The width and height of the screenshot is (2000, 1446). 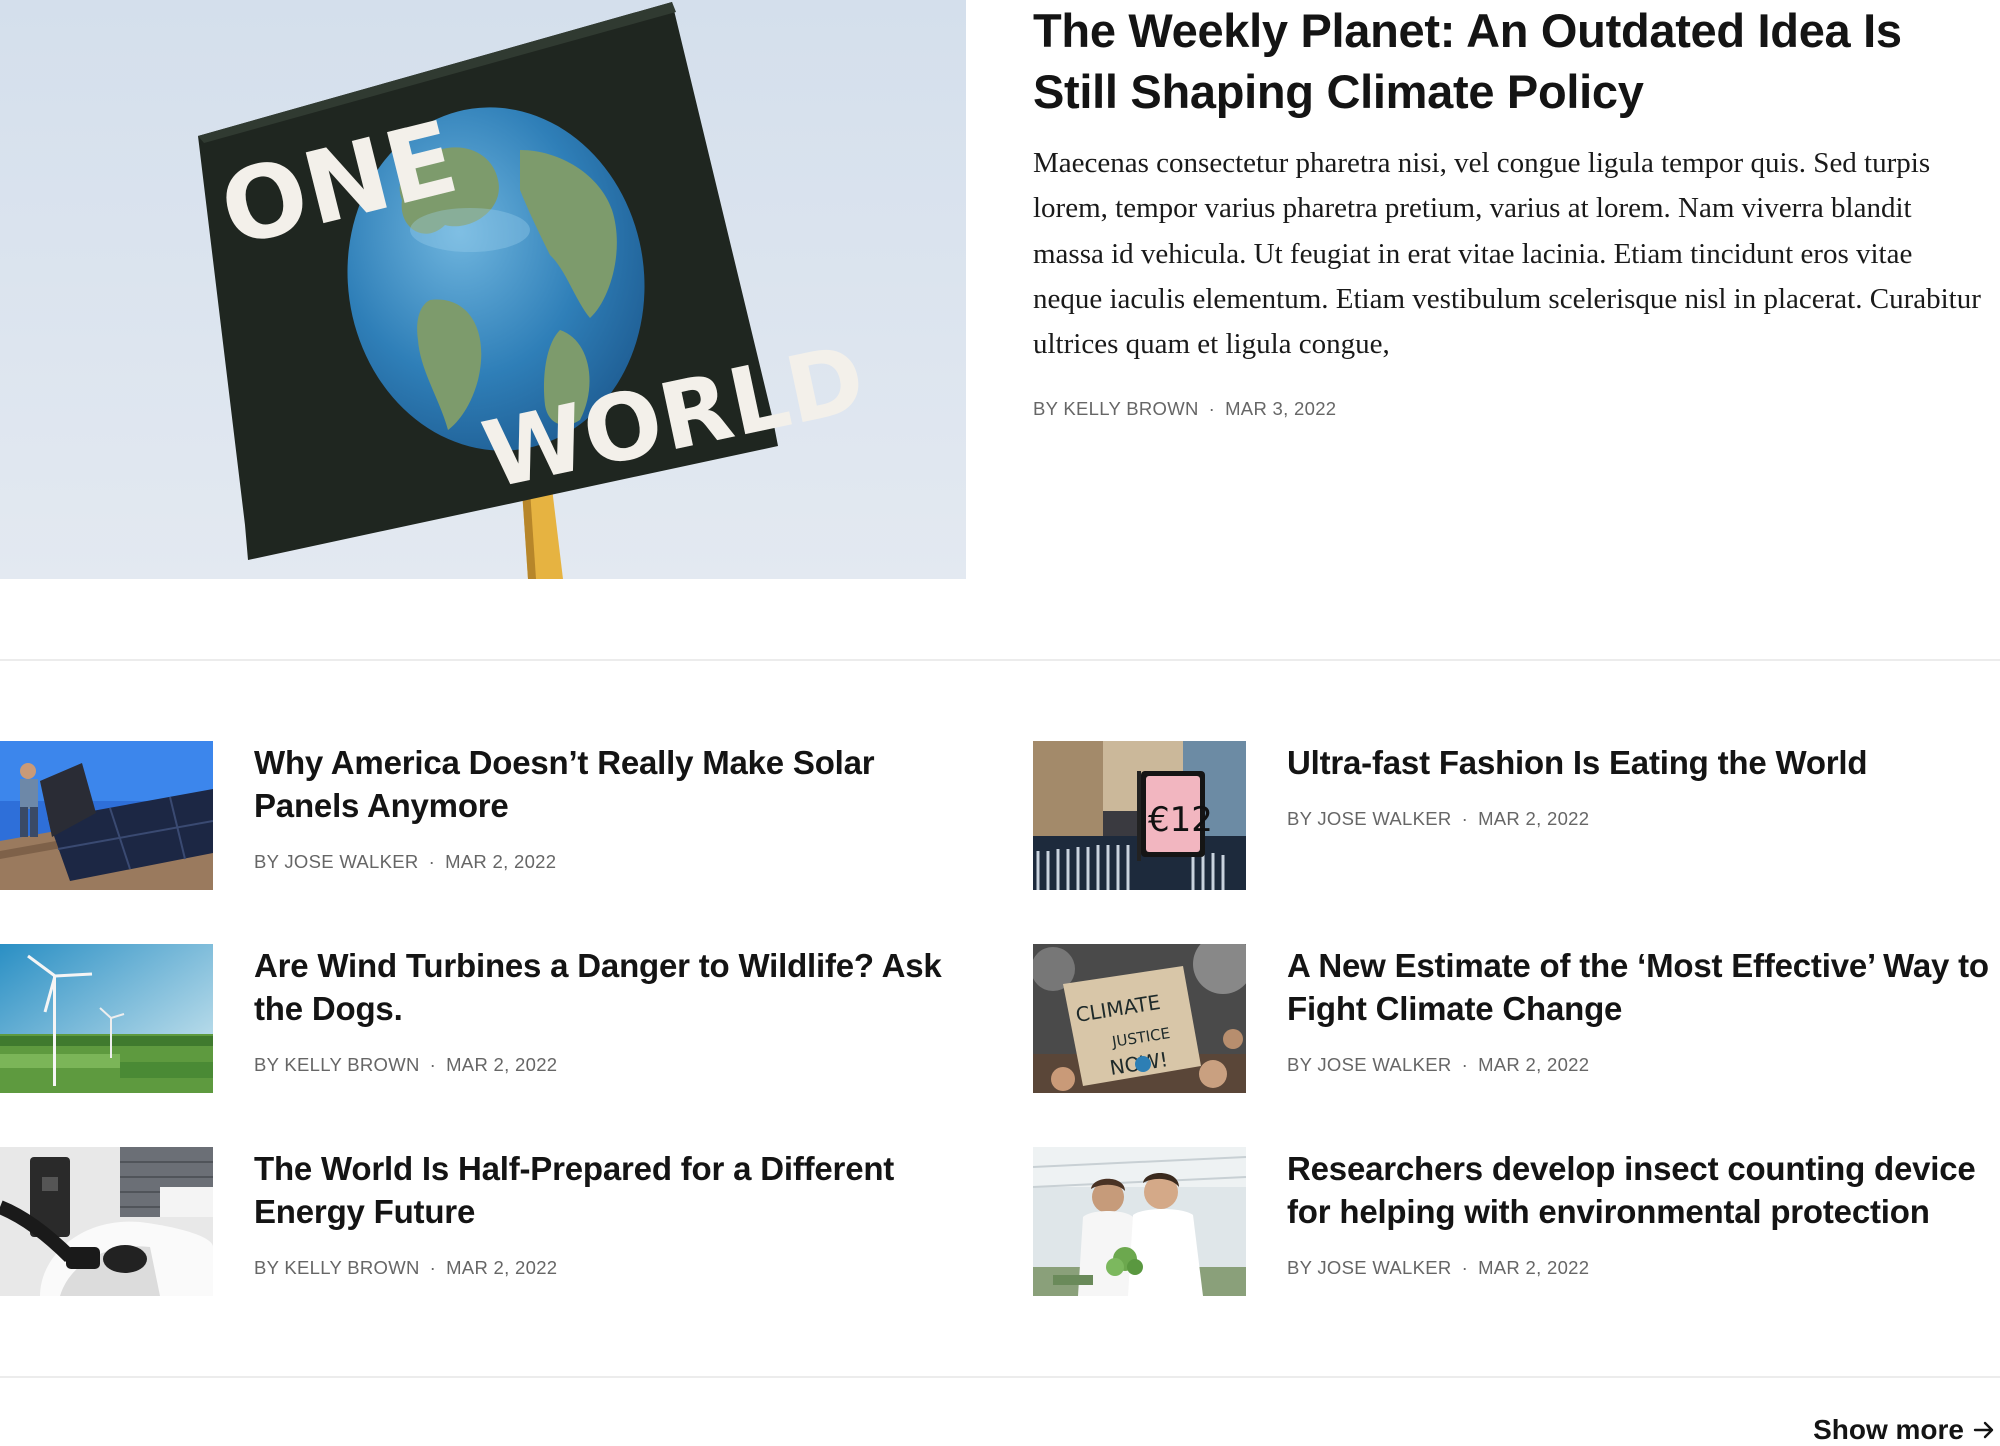 What do you see at coordinates (1139, 815) in the screenshot?
I see `article-thumbnail-fashion: €12` at bounding box center [1139, 815].